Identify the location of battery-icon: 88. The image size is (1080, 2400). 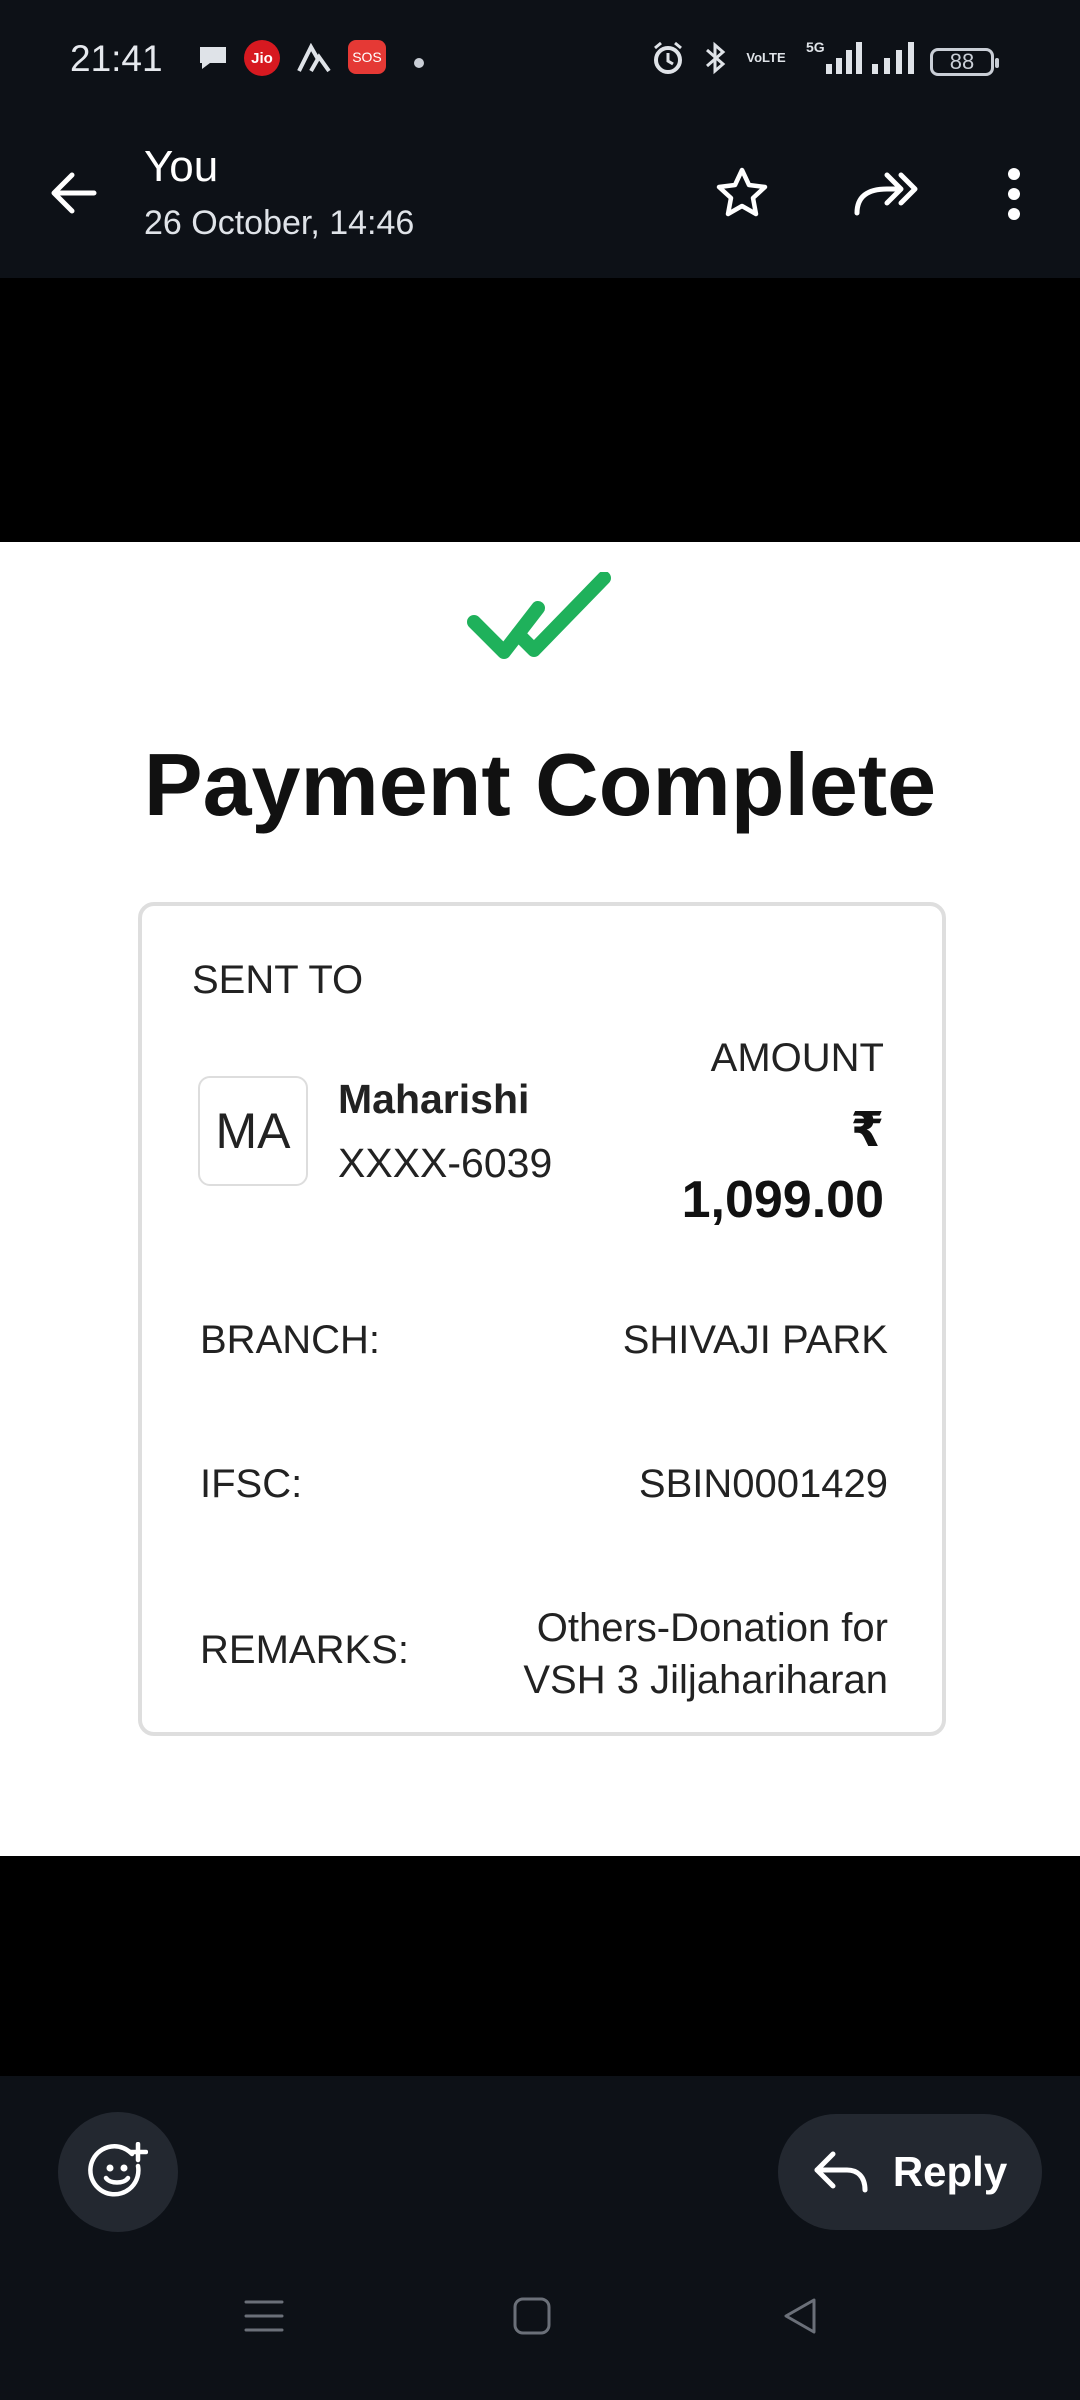
(964, 62).